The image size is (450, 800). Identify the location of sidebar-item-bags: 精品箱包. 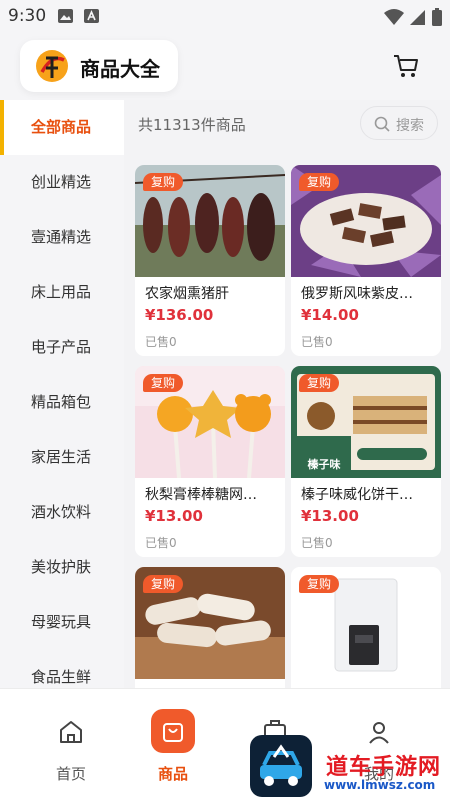
(62, 402).